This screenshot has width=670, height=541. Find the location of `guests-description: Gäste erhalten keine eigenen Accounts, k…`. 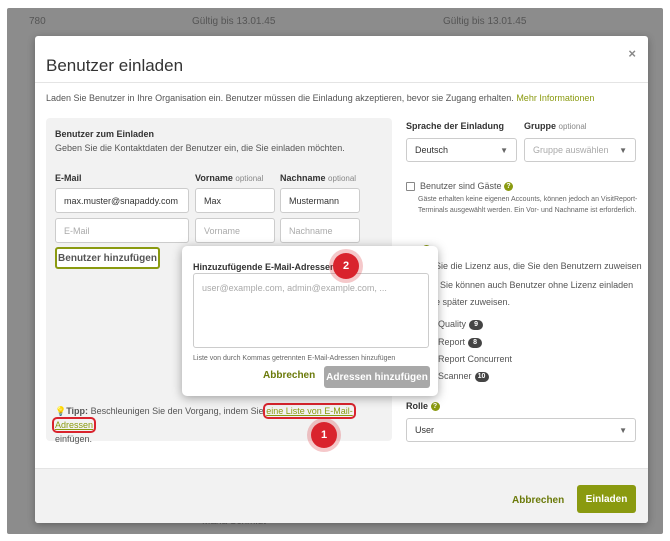

guests-description: Gäste erhalten keine eigenen Accounts, k… is located at coordinates (528, 205).